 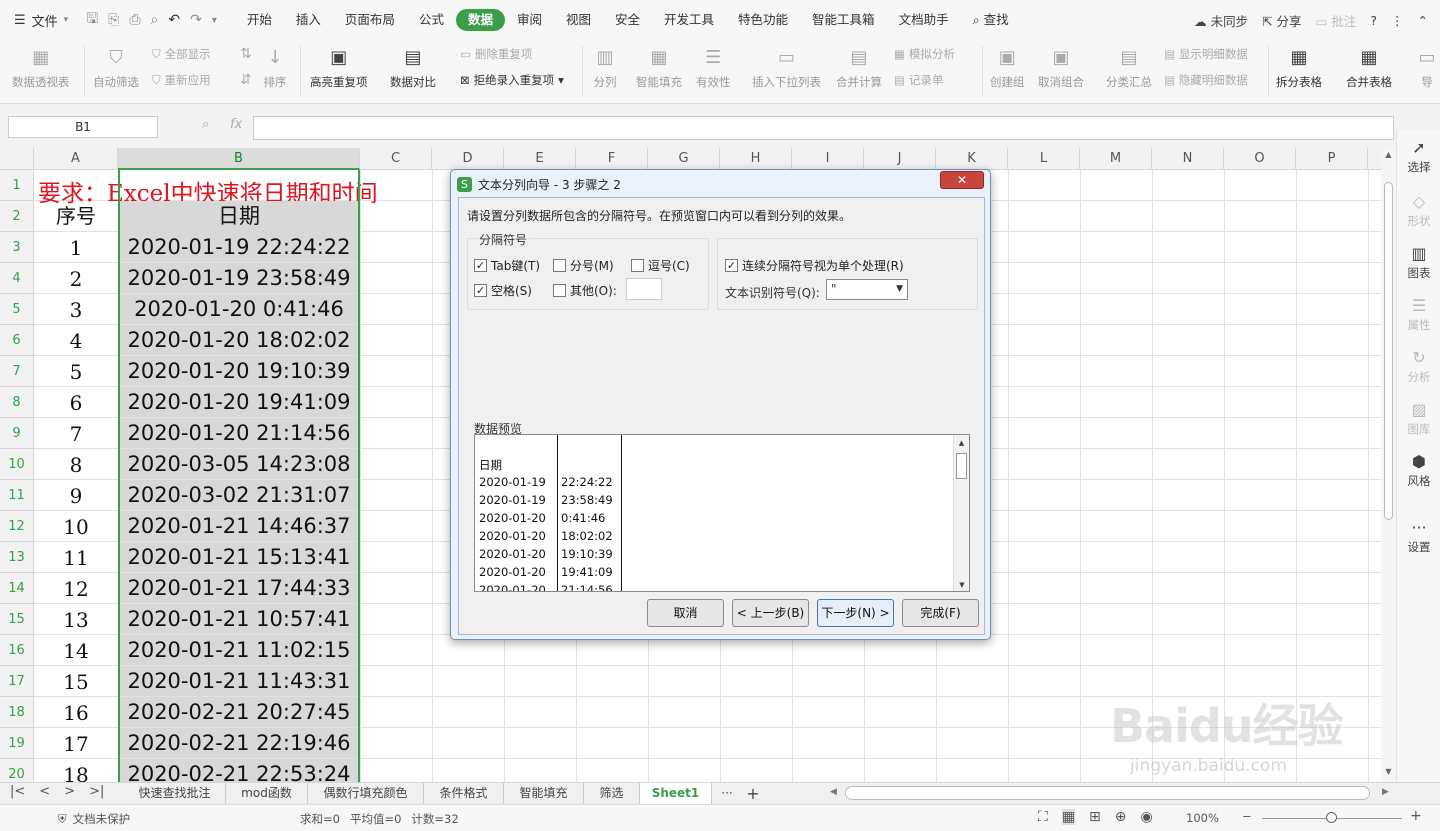 What do you see at coordinates (76, 712) in the screenshot?
I see `cell-seq: 16` at bounding box center [76, 712].